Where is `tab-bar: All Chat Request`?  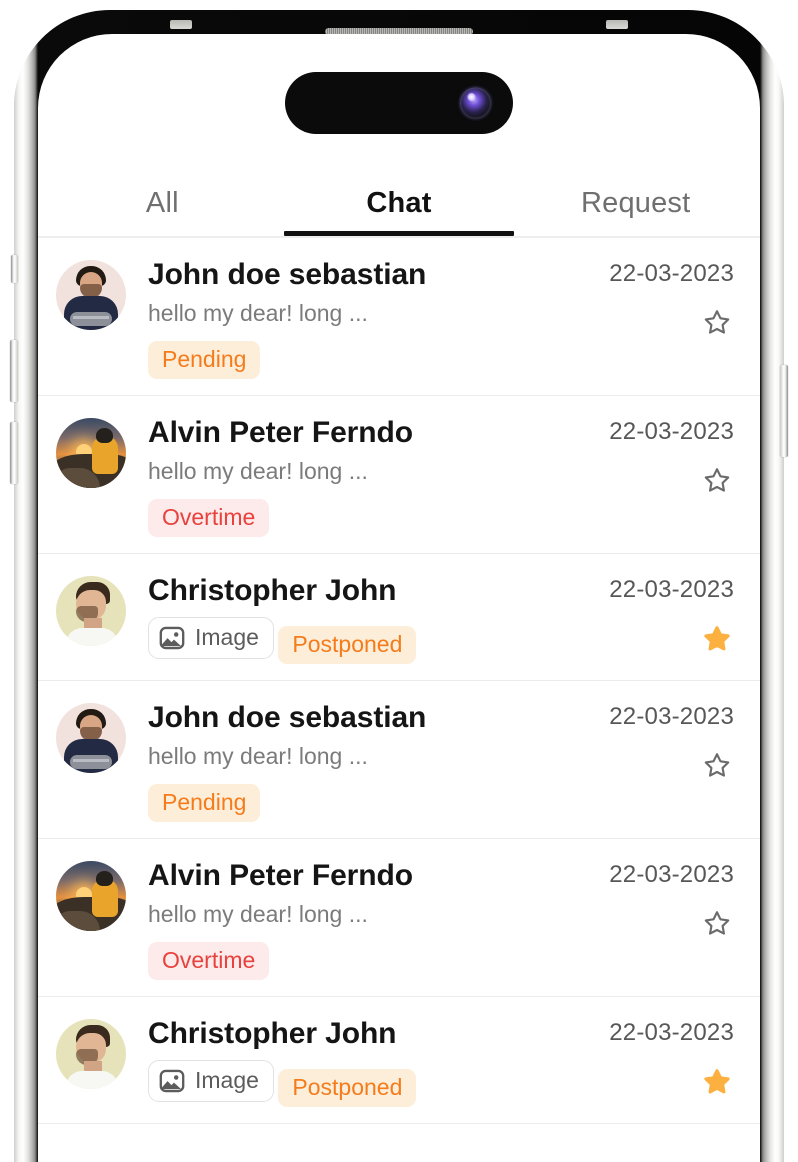 tab-bar: All Chat Request is located at coordinates (399, 193).